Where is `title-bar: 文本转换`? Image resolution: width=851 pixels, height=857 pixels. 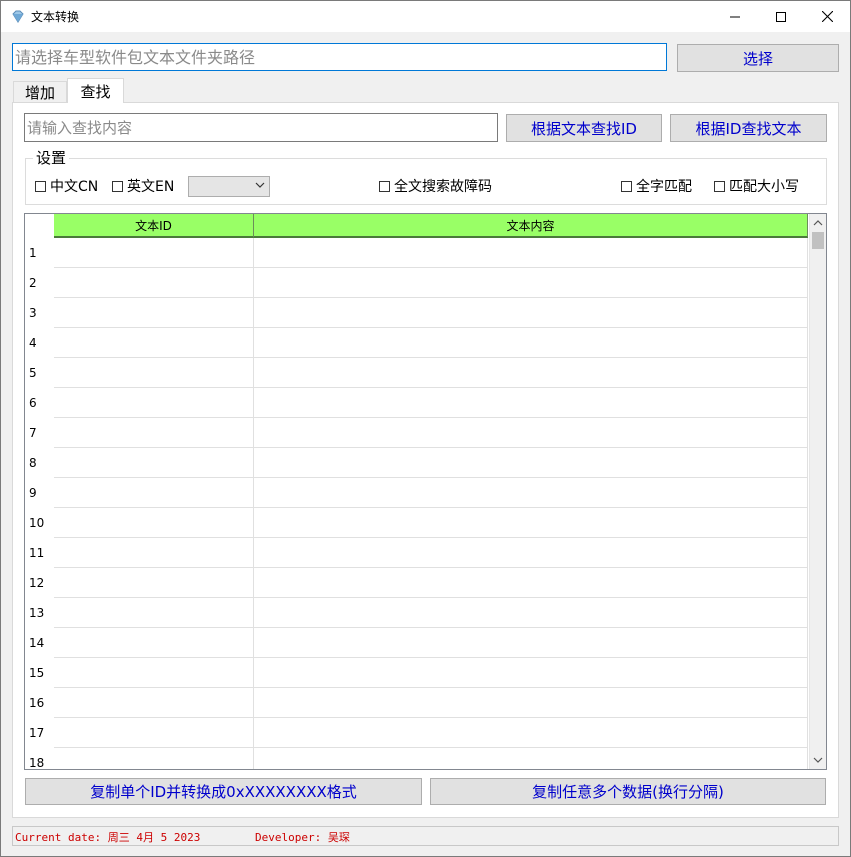
title-bar: 文本转换 is located at coordinates (425, 16).